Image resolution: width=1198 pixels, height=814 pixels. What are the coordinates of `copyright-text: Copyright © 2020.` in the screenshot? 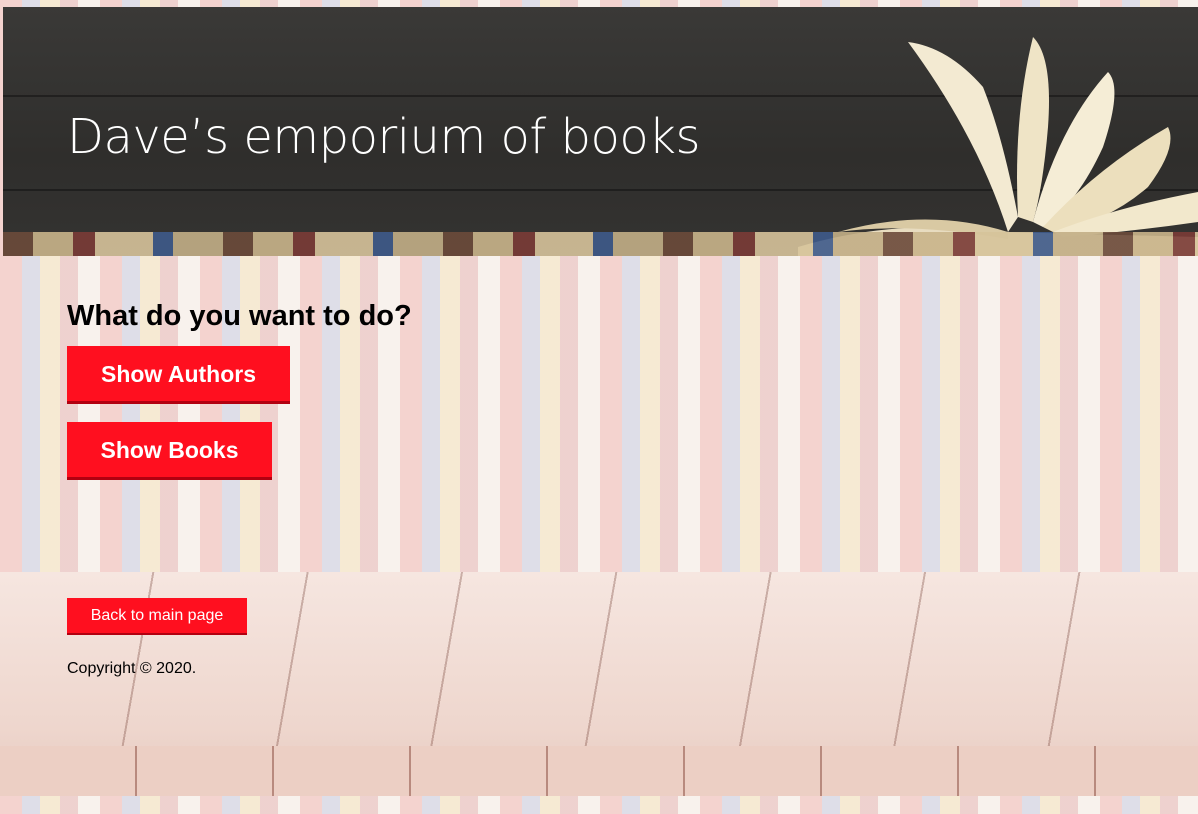 It's located at (132, 668).